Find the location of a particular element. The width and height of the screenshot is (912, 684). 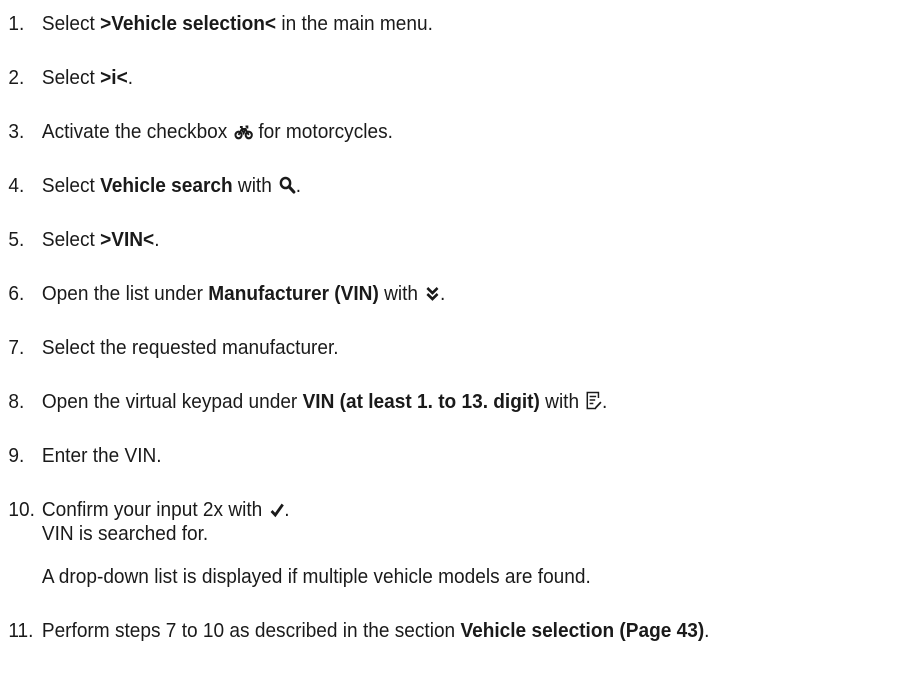

step-number: 6. is located at coordinates (16, 293).